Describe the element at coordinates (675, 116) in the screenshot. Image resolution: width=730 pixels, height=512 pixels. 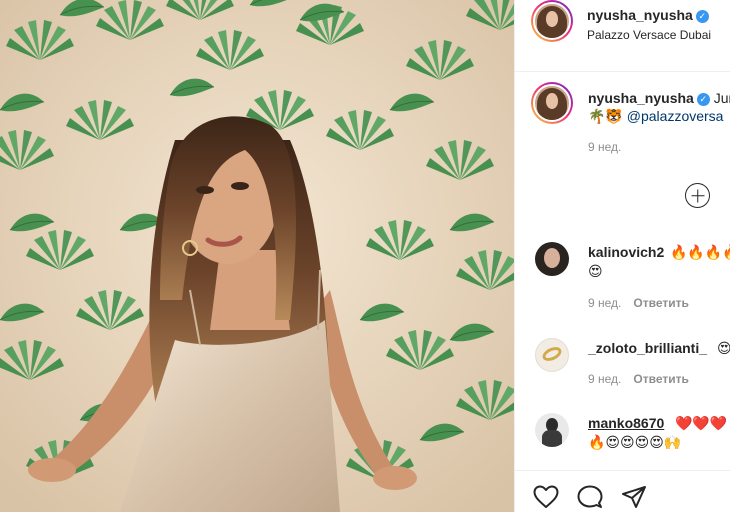
I see `caption-mention: @palazzoversa` at that location.